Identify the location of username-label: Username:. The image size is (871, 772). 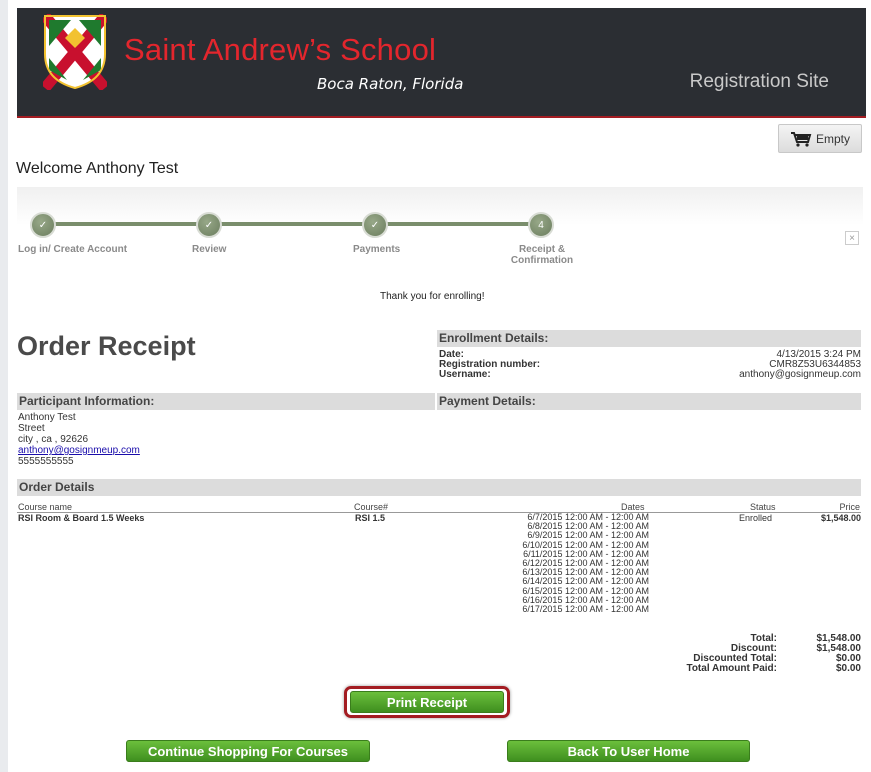
(465, 374).